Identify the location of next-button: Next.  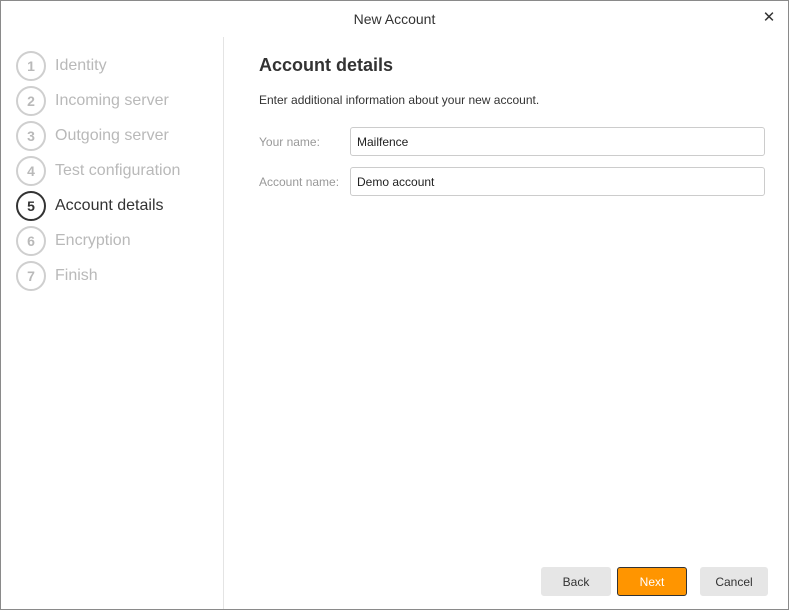
(652, 581).